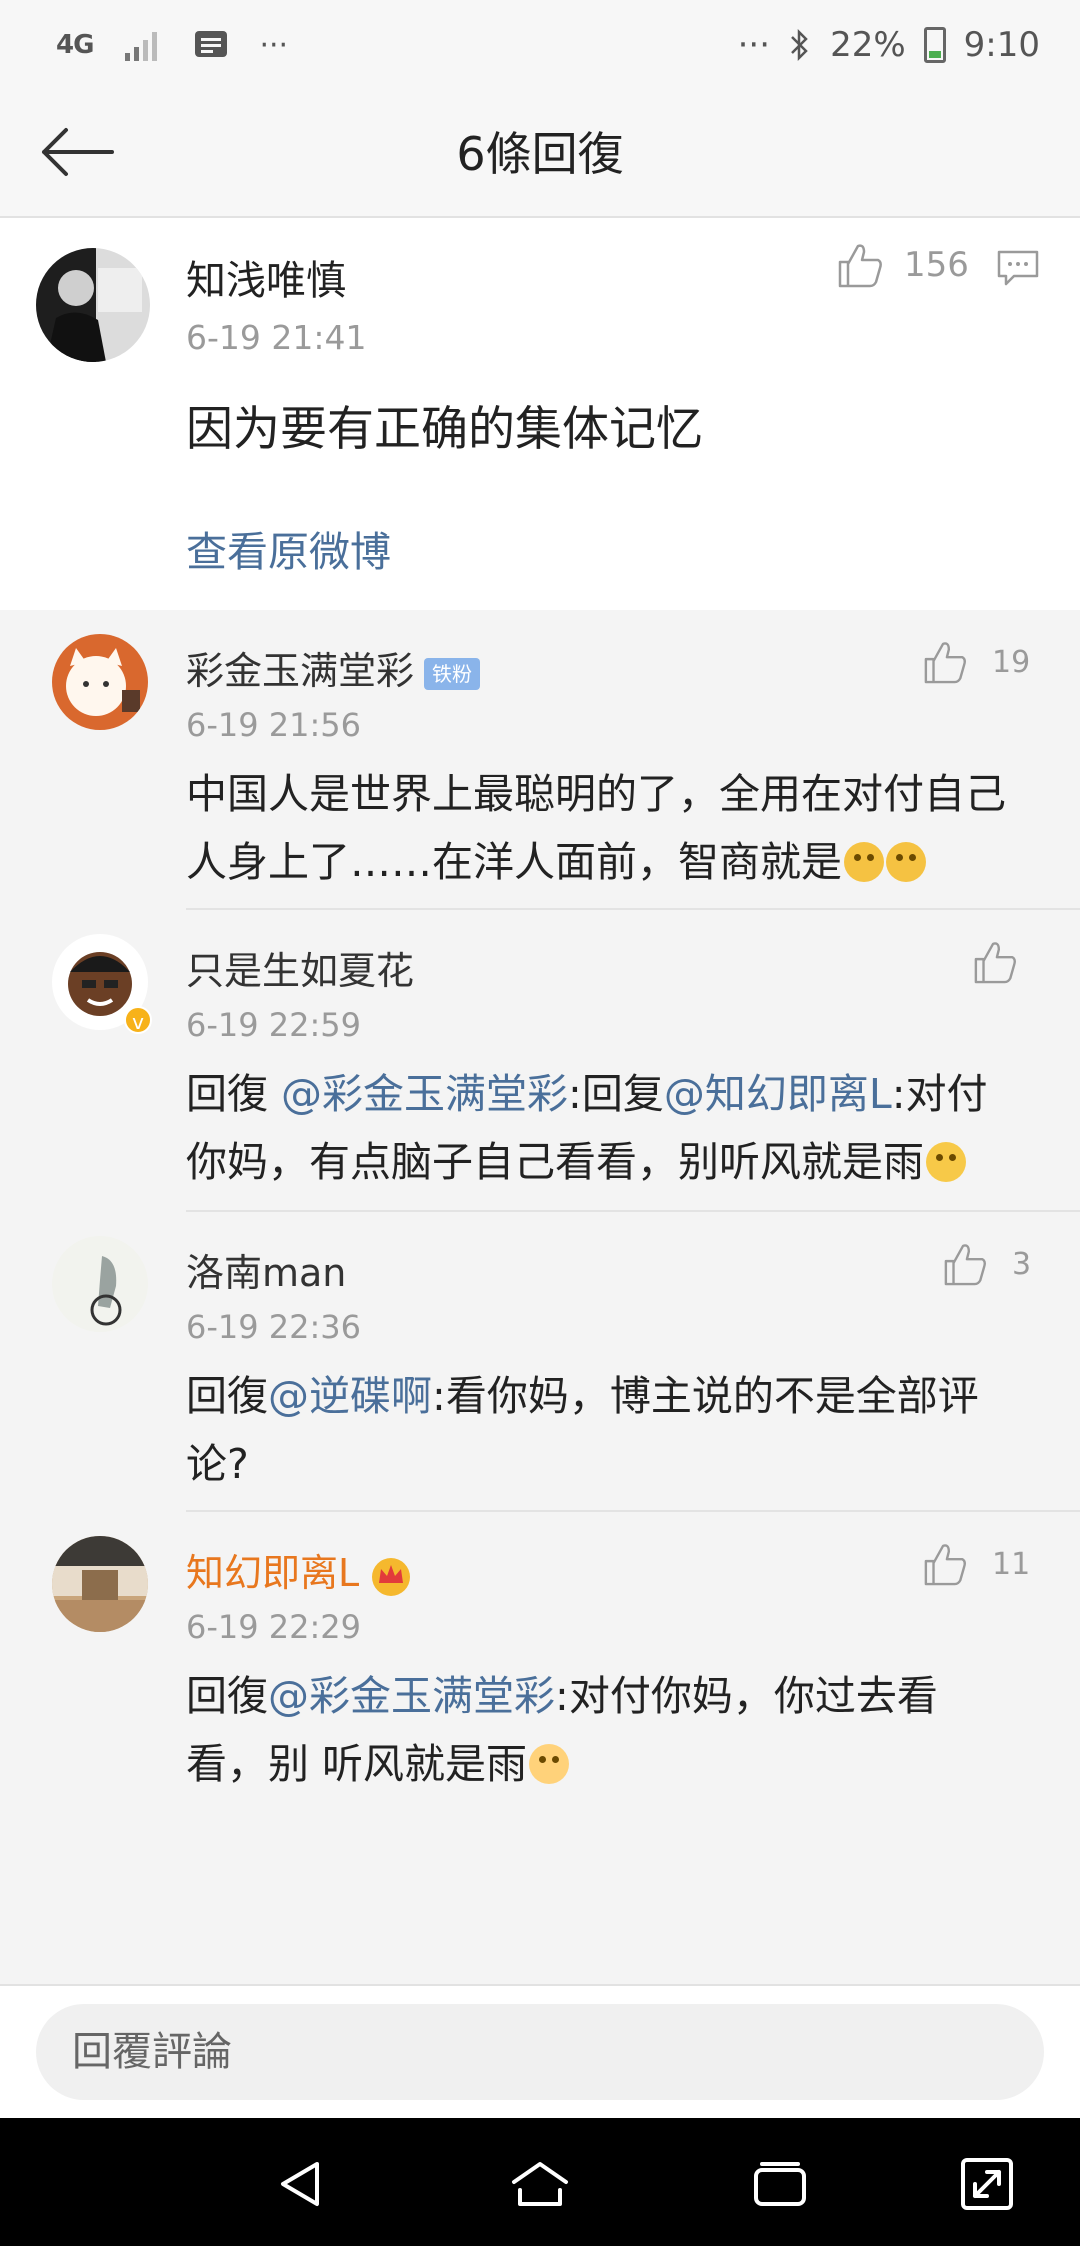 The image size is (1080, 2246). What do you see at coordinates (936, 265) in the screenshot?
I see `like-count: 156` at bounding box center [936, 265].